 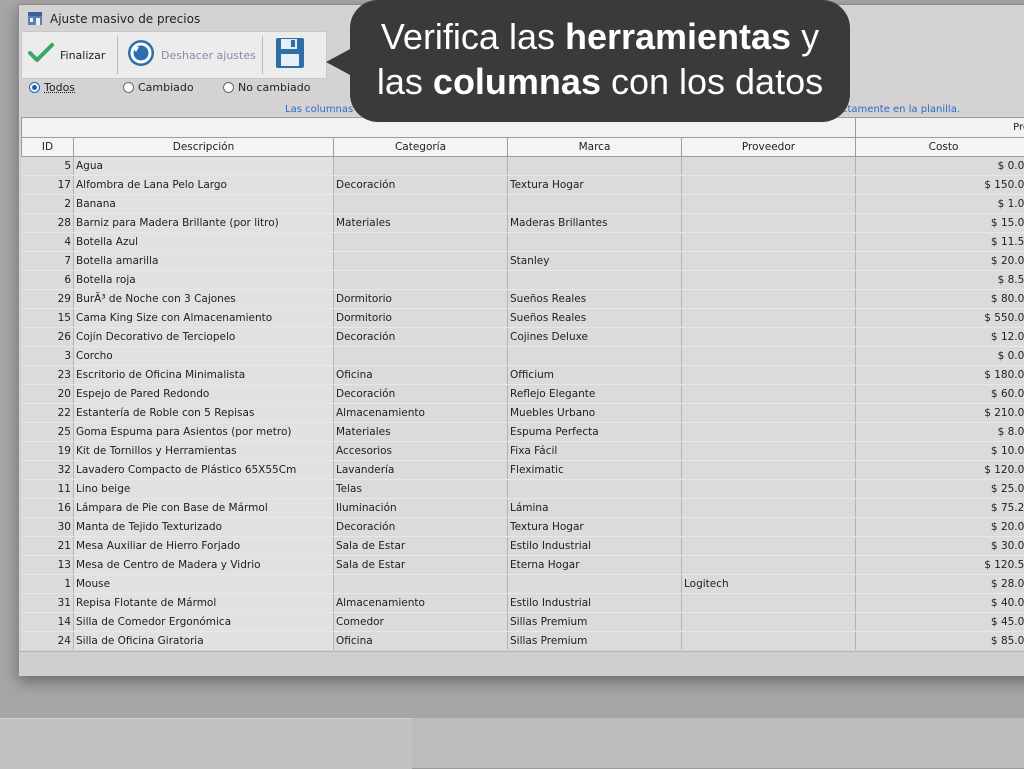 What do you see at coordinates (595, 565) in the screenshot?
I see `cell-marca: Eterna Hogar` at bounding box center [595, 565].